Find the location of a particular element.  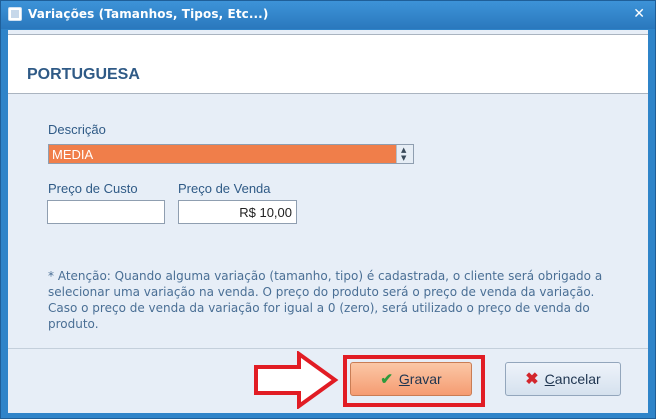

footer-divider is located at coordinates (328, 348).